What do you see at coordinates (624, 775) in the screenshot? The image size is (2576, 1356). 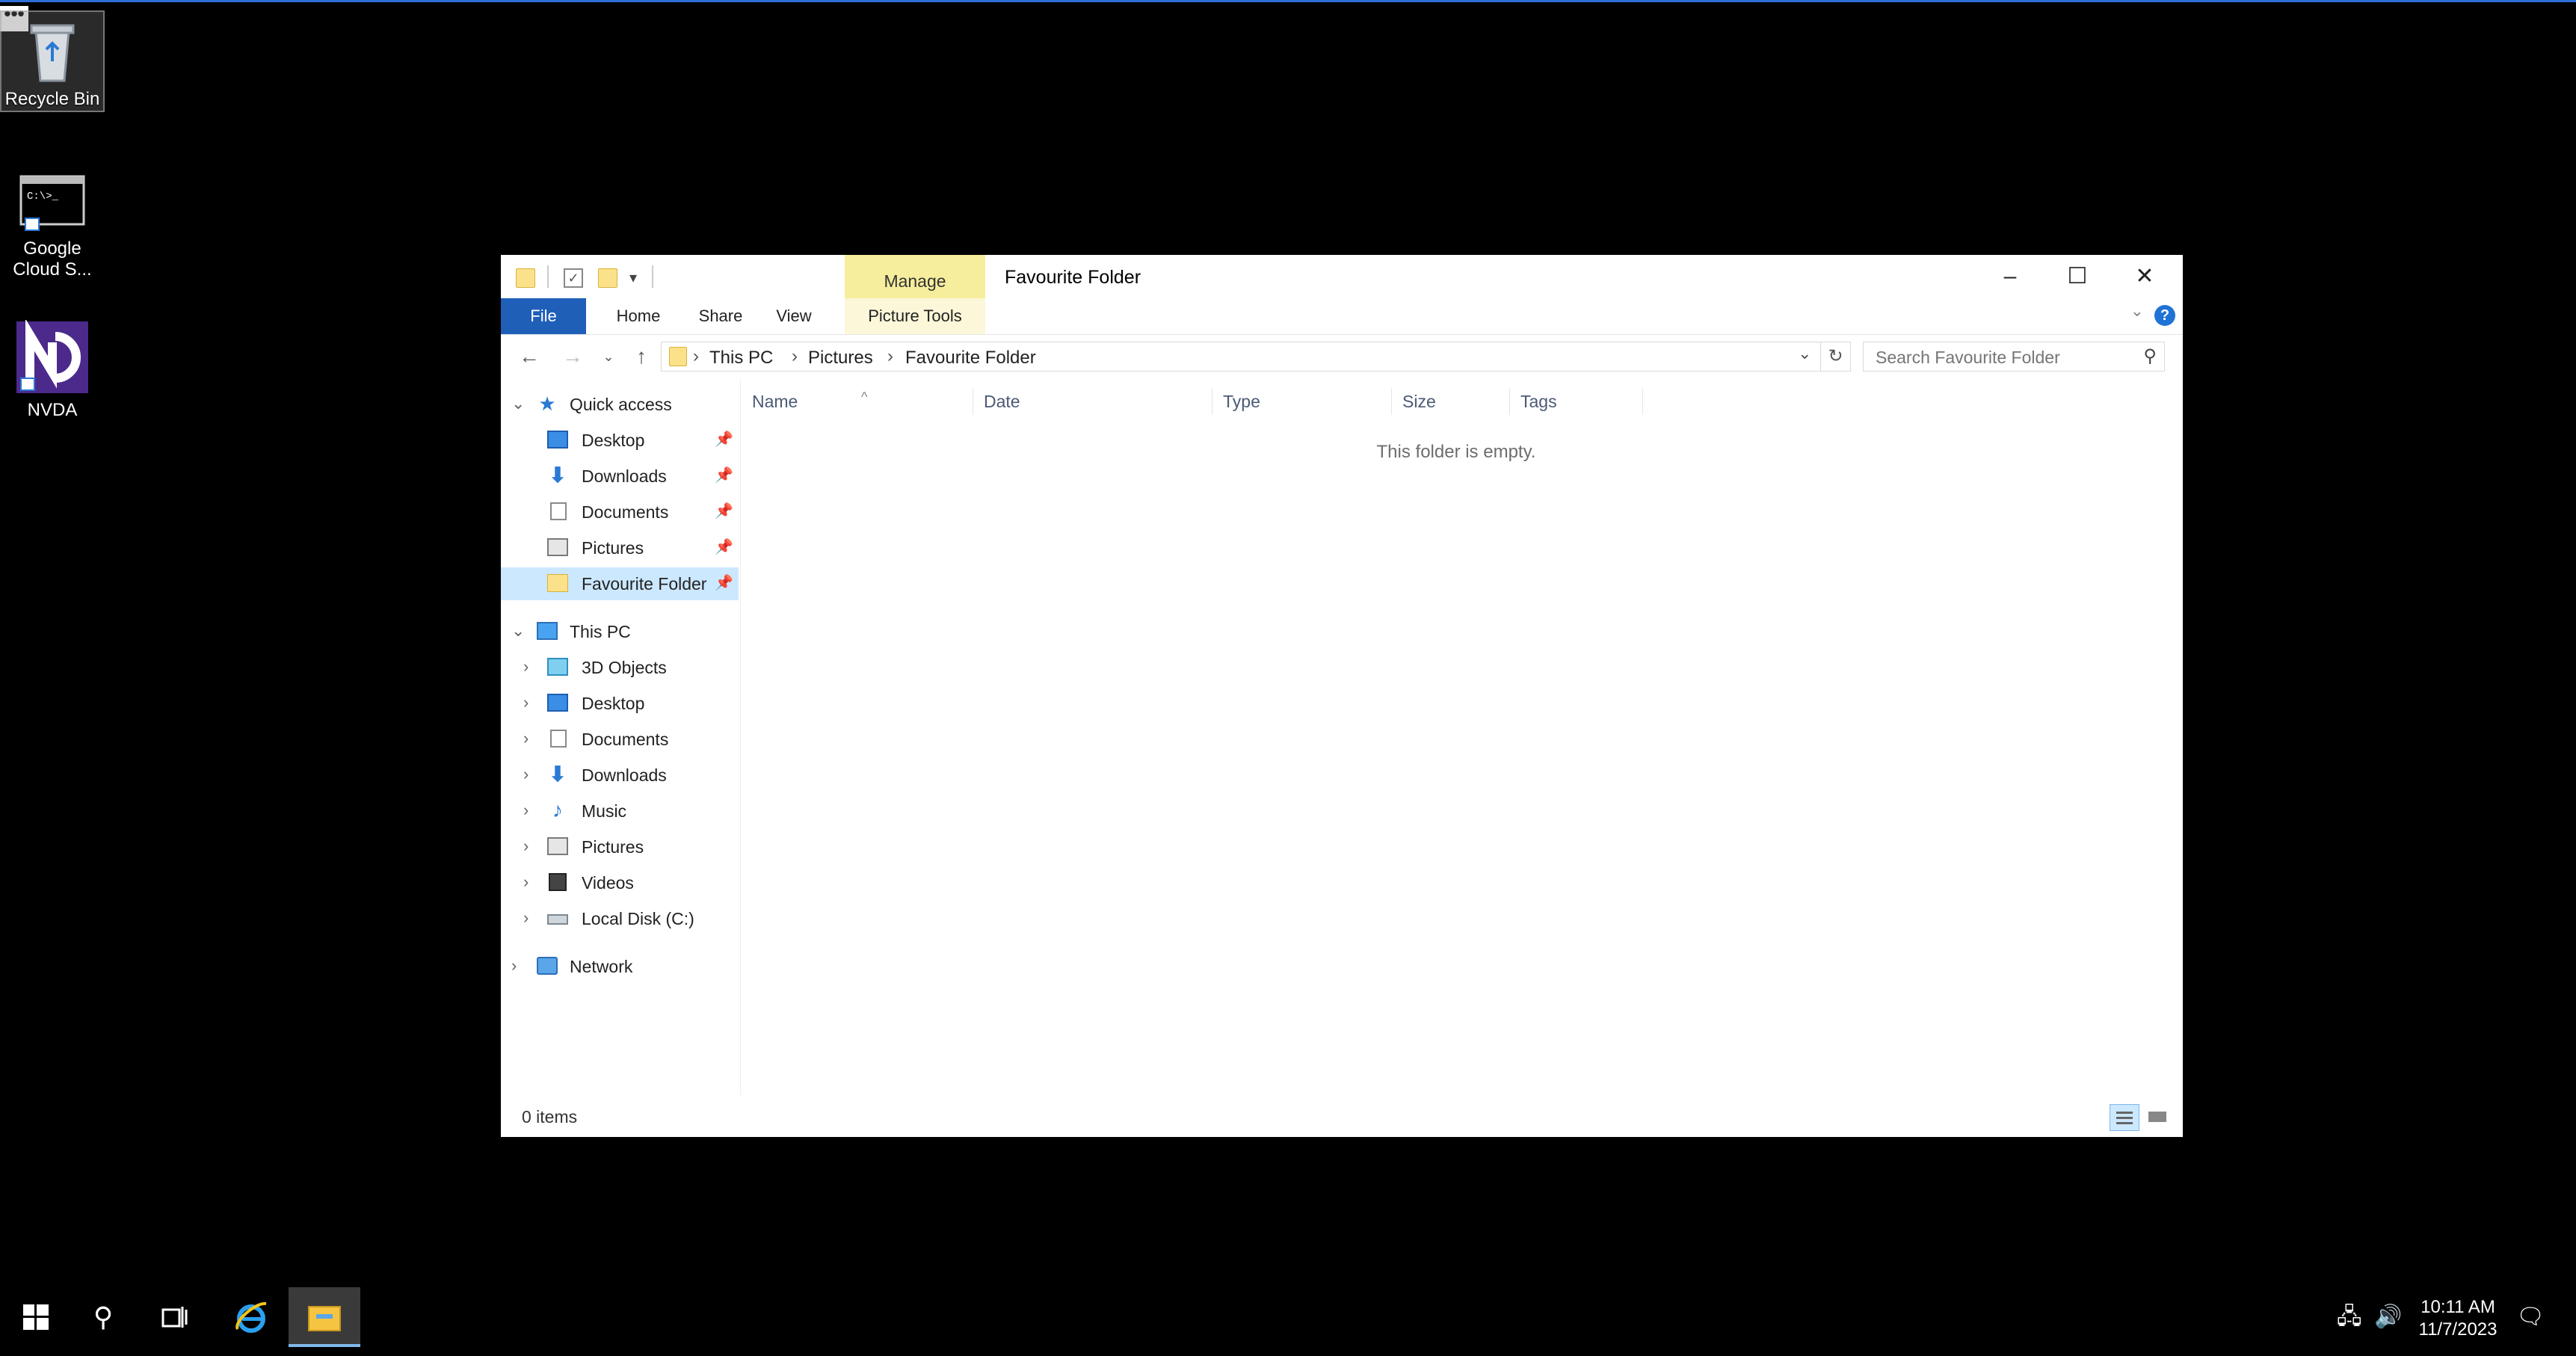 I see `nav-label: Downloads` at bounding box center [624, 775].